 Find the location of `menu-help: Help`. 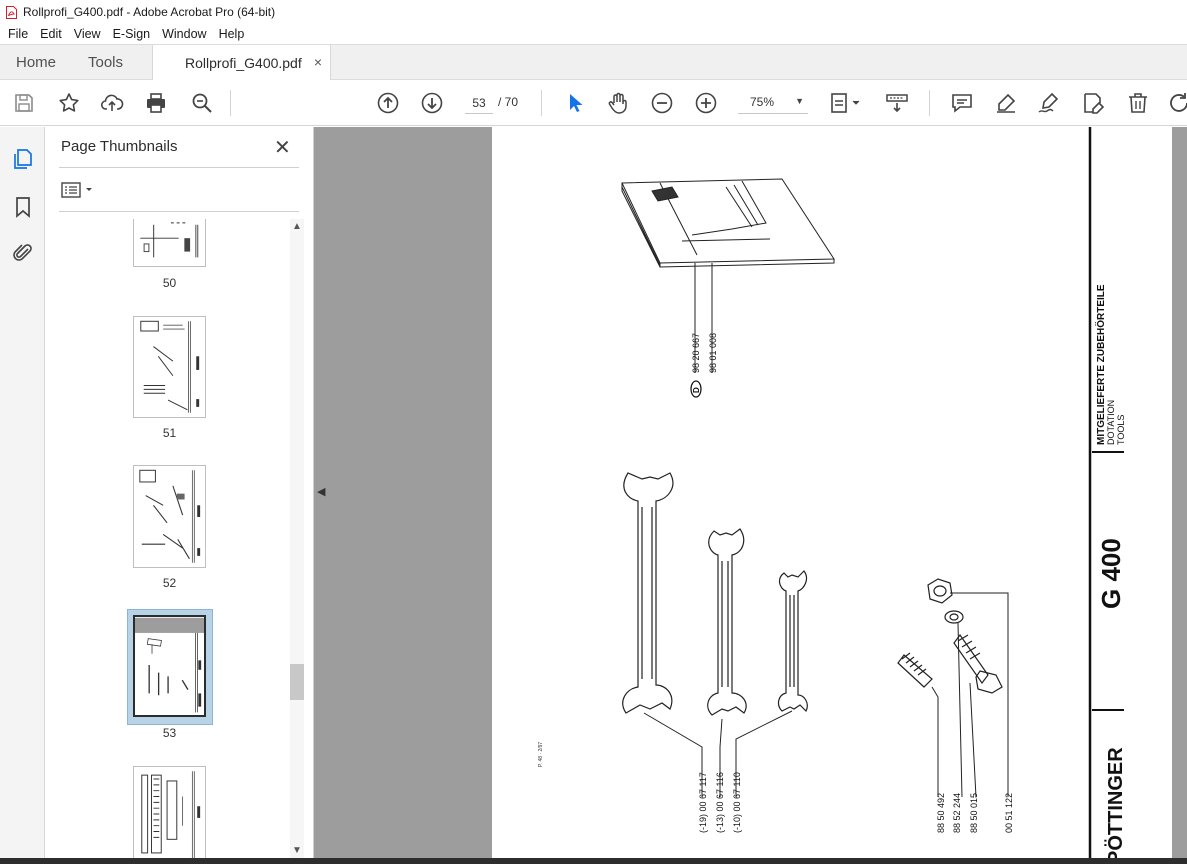

menu-help: Help is located at coordinates (232, 34).